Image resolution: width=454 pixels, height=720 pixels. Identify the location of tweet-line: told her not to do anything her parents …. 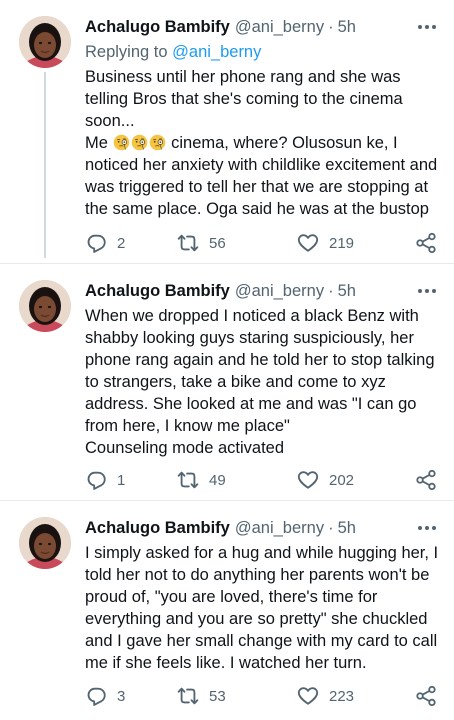
(257, 575).